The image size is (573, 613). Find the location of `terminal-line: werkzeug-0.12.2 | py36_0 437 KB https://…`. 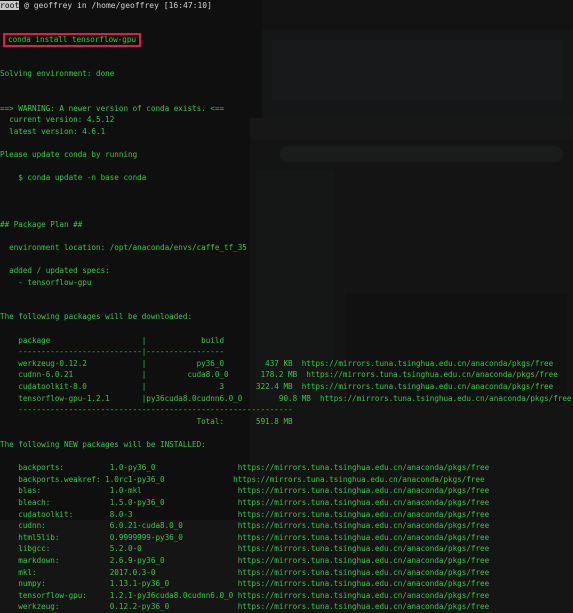

terminal-line: werkzeug-0.12.2 | py36_0 437 KB https://… is located at coordinates (277, 363).